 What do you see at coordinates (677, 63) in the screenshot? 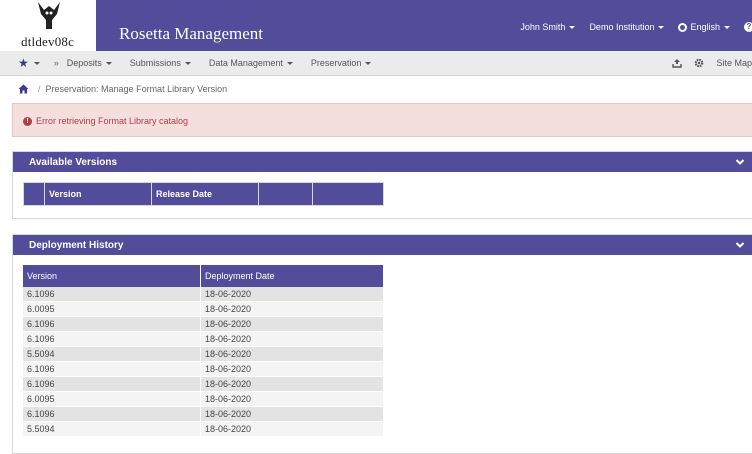
I see `upload-icon` at bounding box center [677, 63].